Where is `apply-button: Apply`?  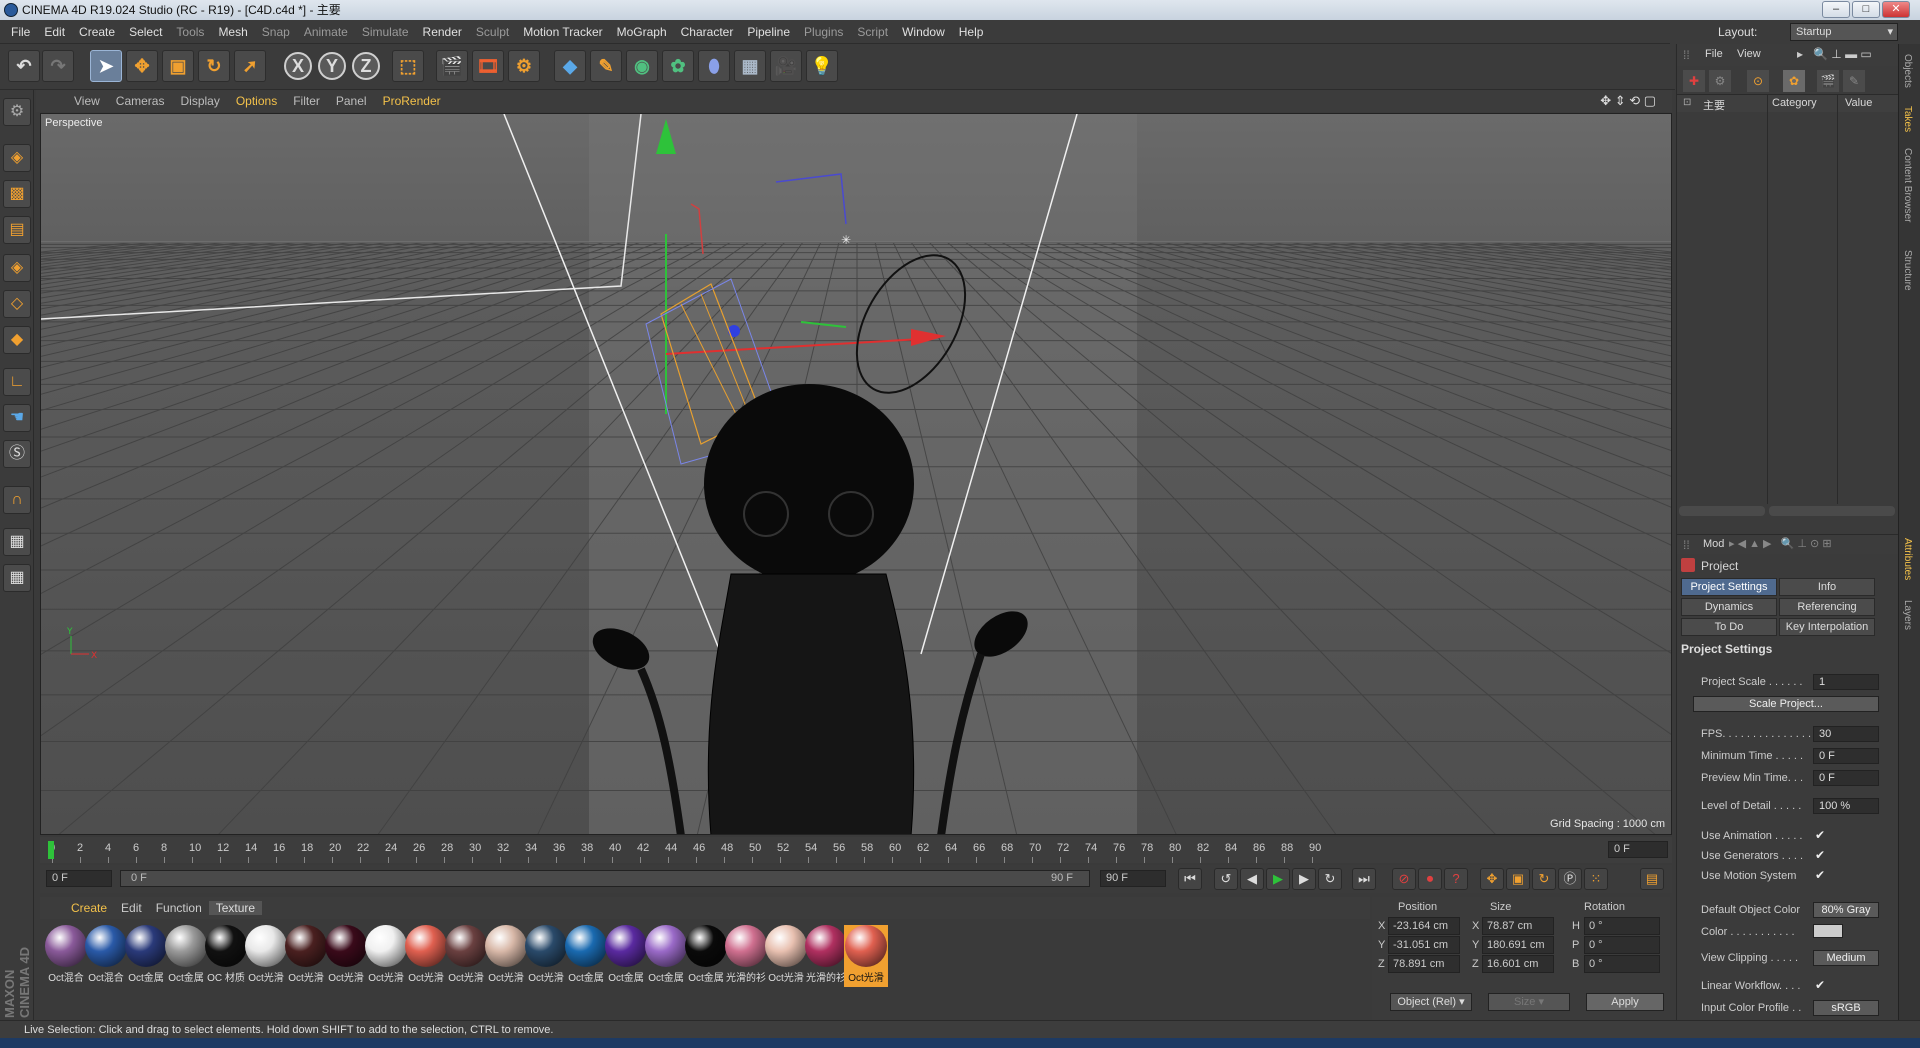
apply-button: Apply is located at coordinates (1625, 1002).